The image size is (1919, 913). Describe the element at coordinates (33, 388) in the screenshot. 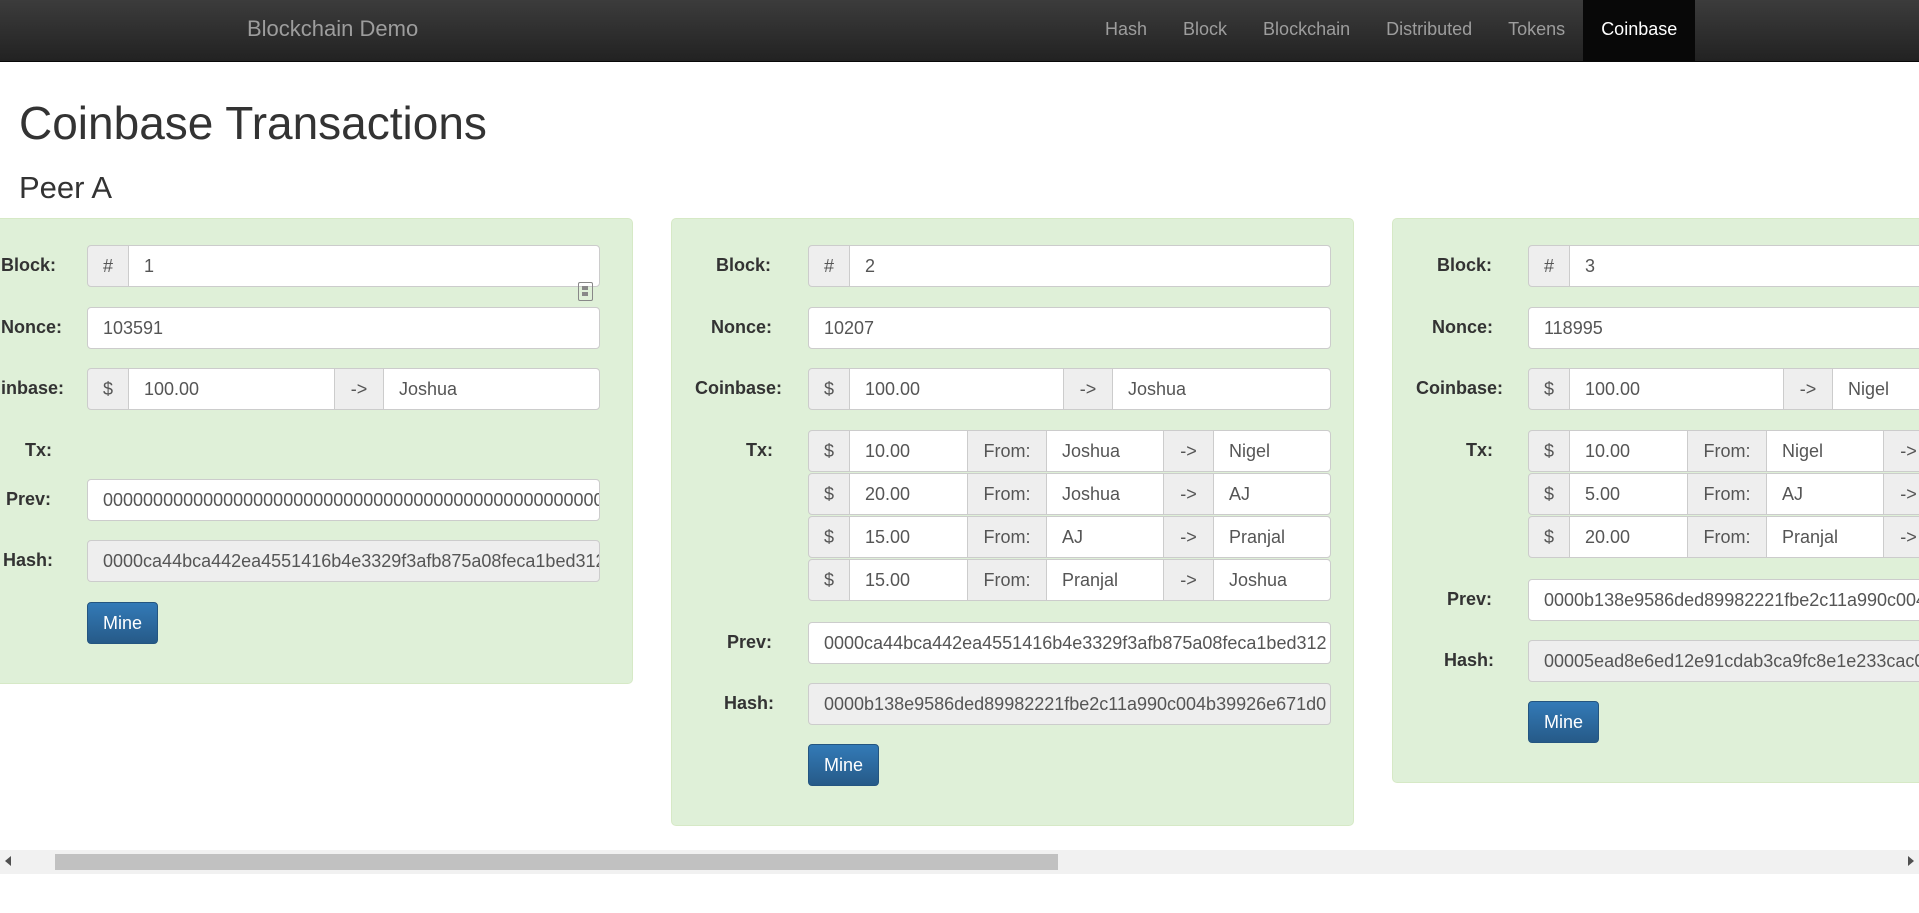

I see `coinbase-label: inbase:` at that location.